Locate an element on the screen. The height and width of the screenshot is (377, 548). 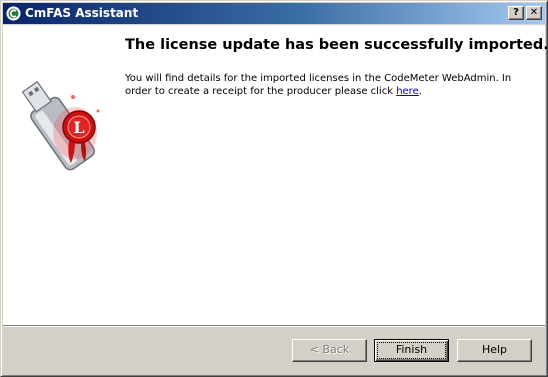
receipt-link: here is located at coordinates (407, 91).